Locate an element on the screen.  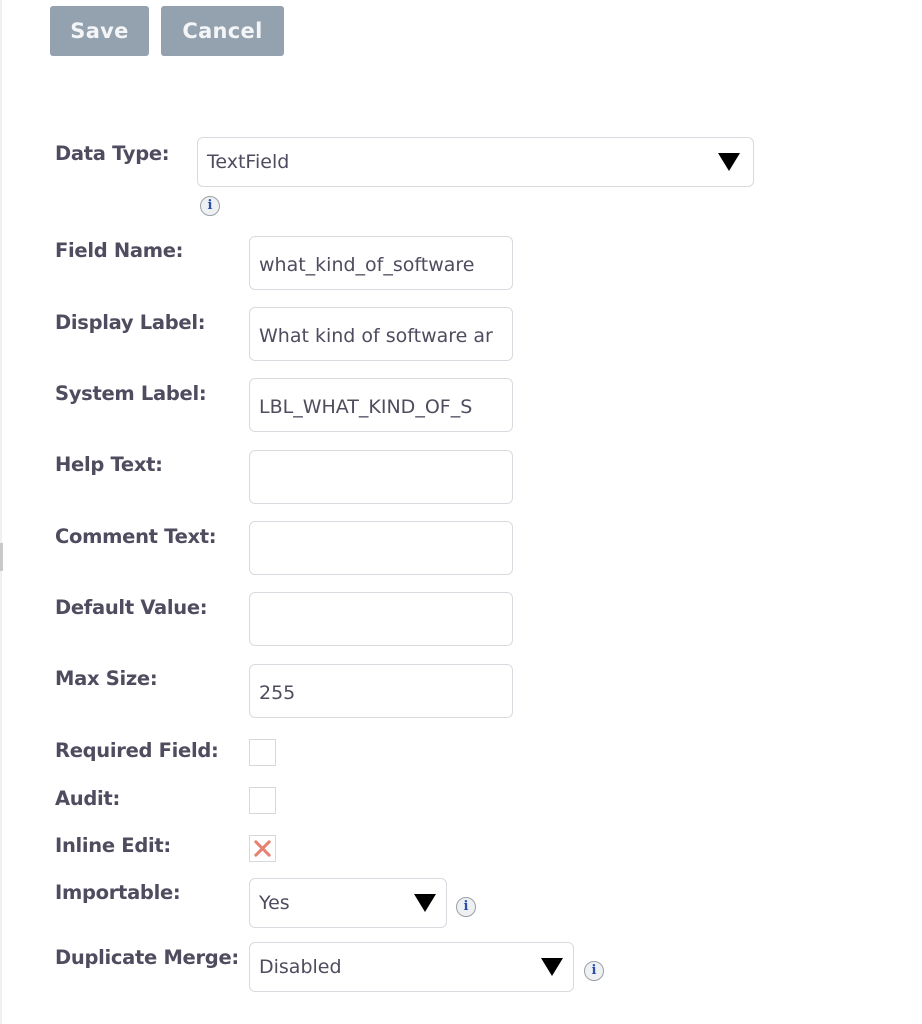
duplicate-merge-value: Disabled is located at coordinates (300, 967).